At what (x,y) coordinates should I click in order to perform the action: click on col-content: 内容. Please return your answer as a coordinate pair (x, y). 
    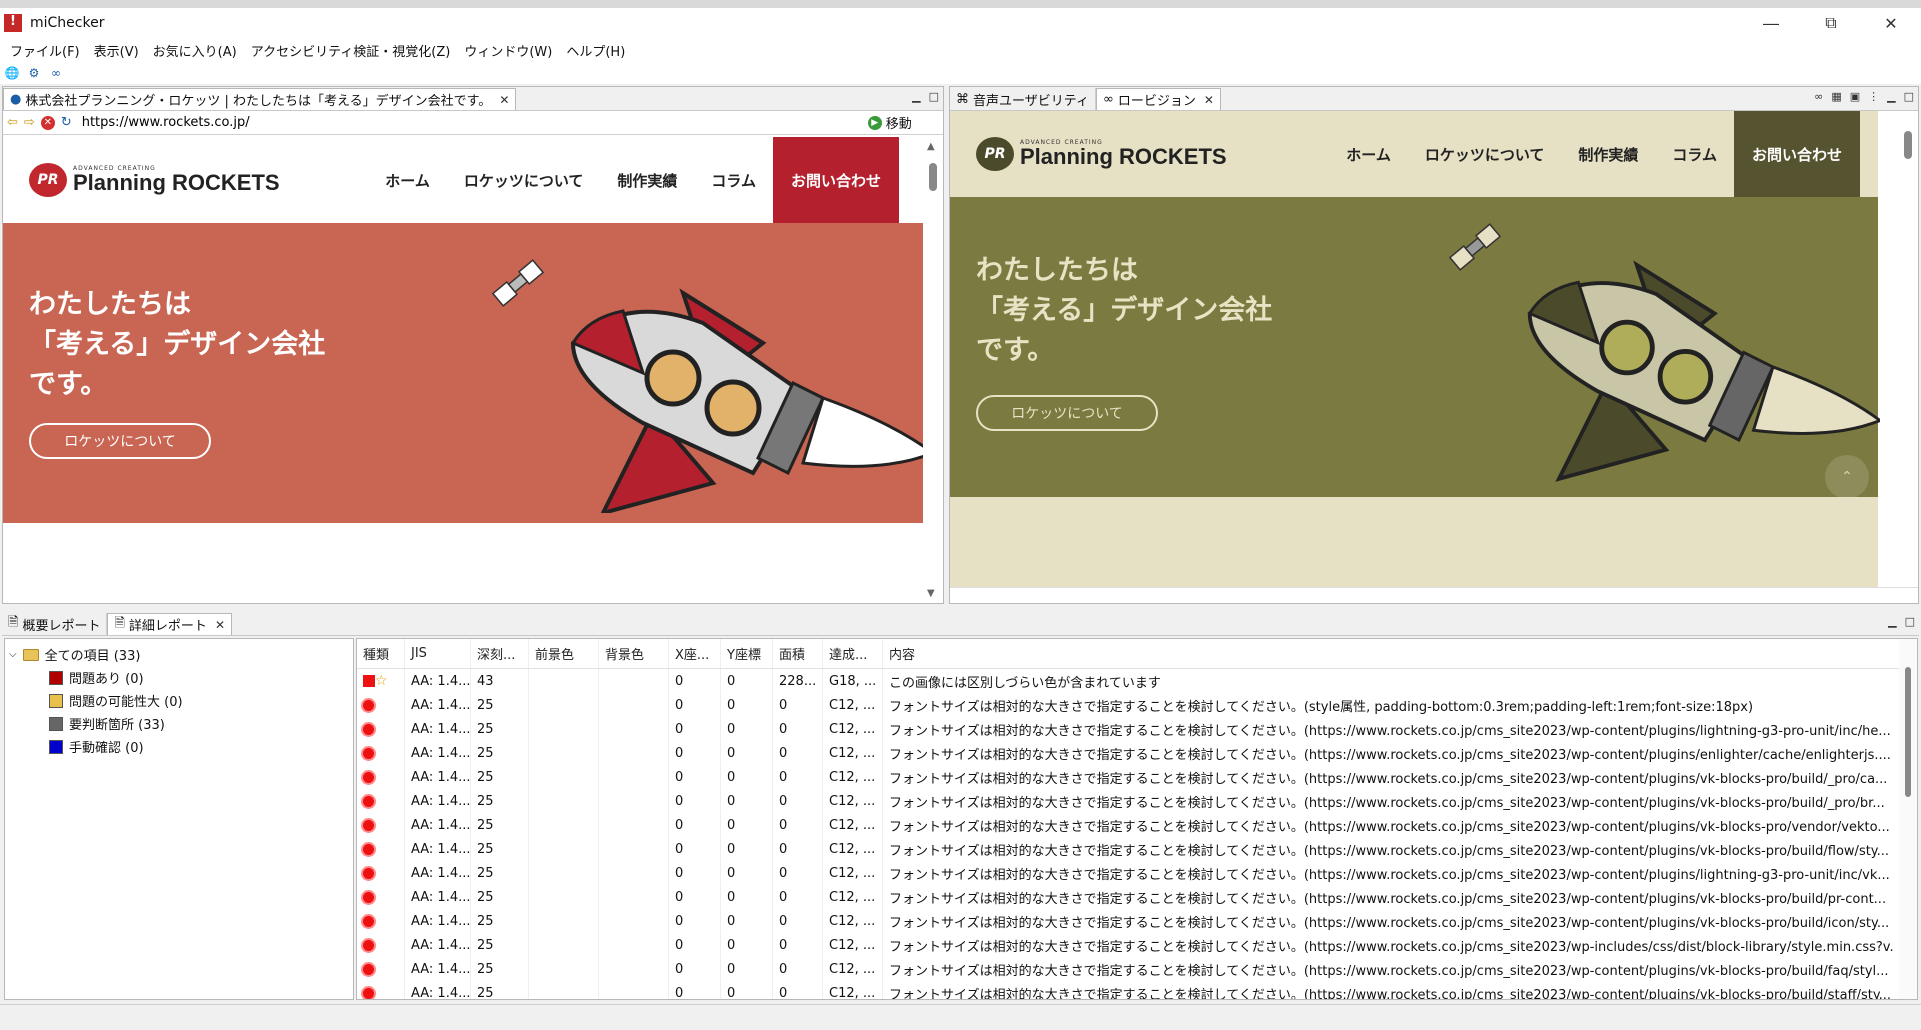
    Looking at the image, I should click on (1388, 653).